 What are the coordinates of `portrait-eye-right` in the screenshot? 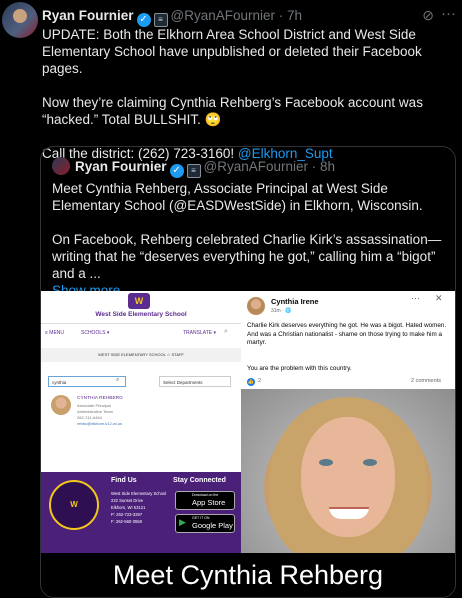 It's located at (370, 462).